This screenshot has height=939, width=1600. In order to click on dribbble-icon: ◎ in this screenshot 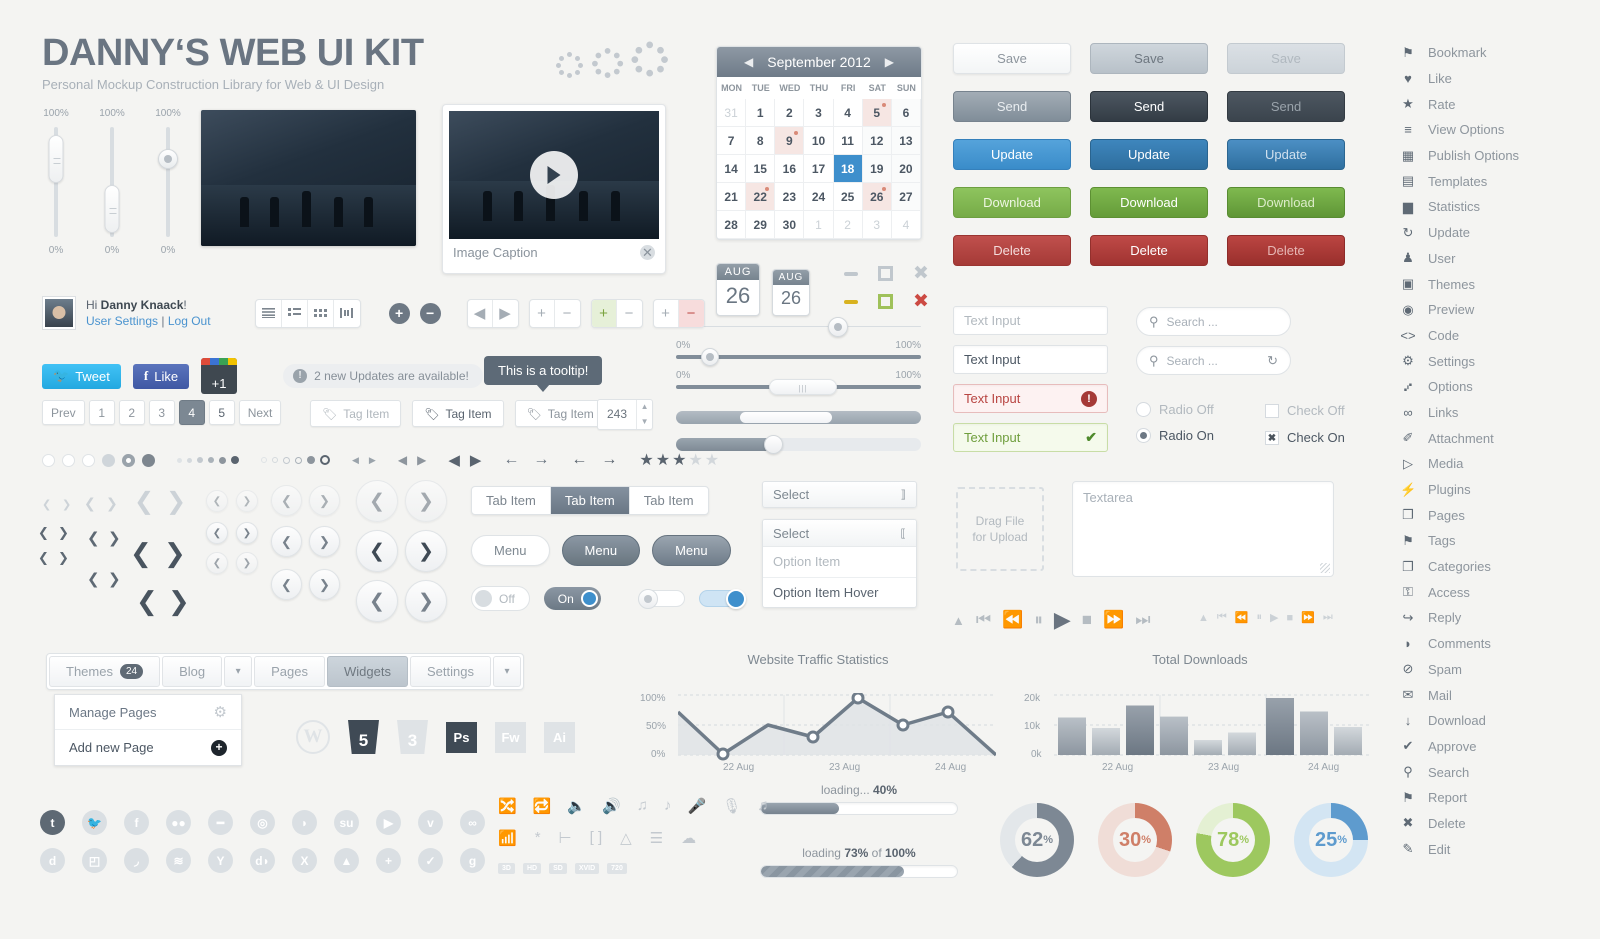, I will do `click(262, 822)`.